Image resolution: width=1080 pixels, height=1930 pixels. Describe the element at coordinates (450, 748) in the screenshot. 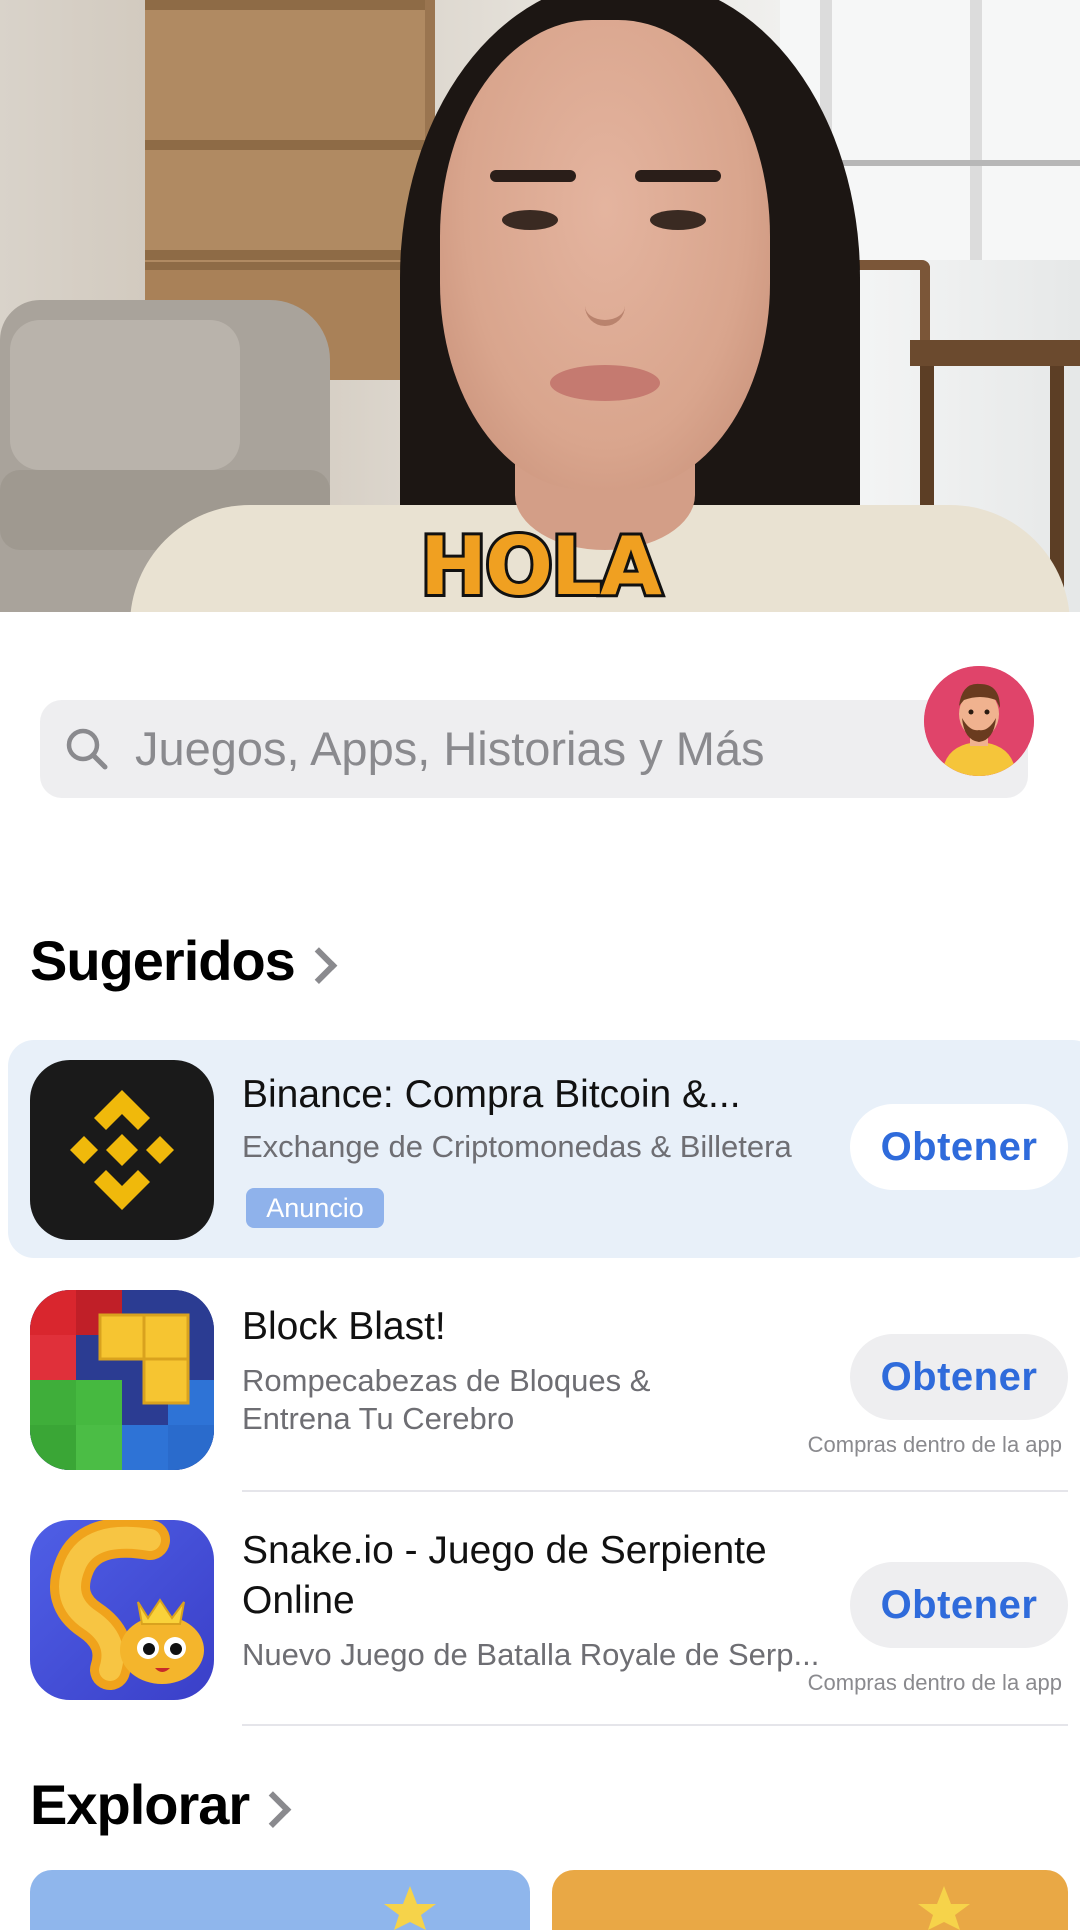

I see `search-placeholder: Juegos, Apps, Historias y Más` at that location.